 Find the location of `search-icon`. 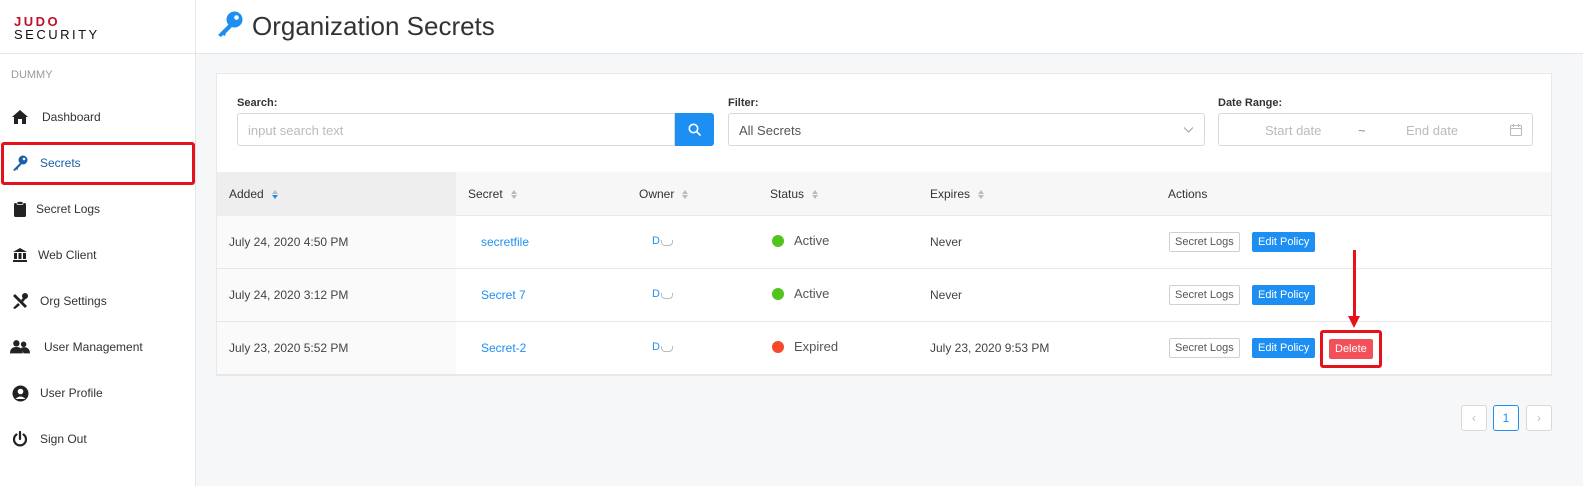

search-icon is located at coordinates (694, 129).